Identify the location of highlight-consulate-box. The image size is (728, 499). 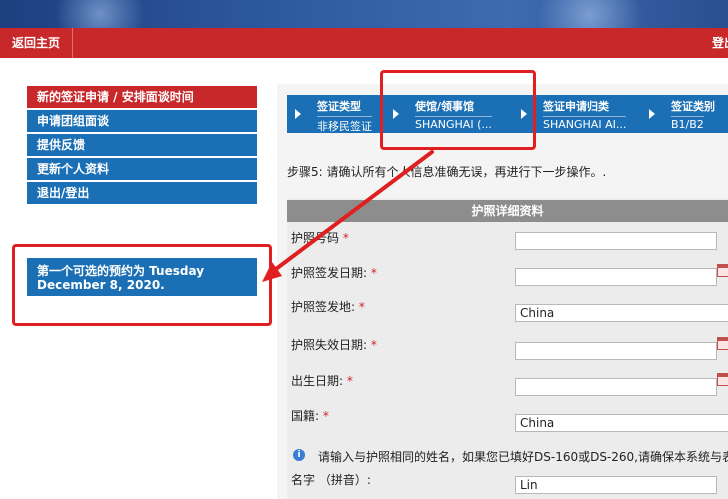
(458, 110).